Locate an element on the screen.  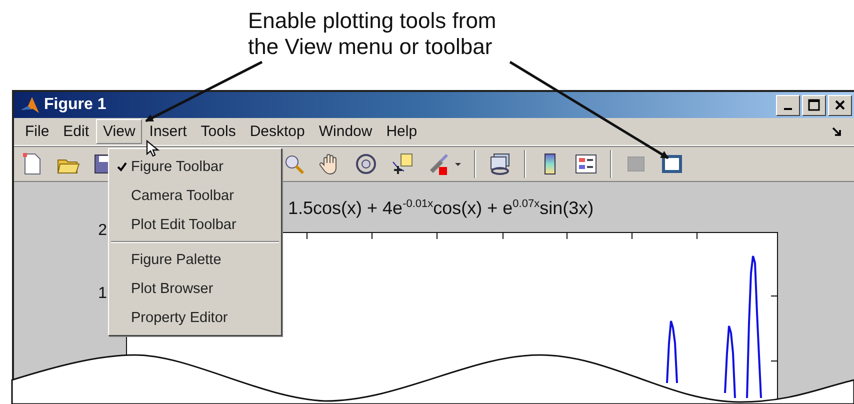
menu-item: Tools is located at coordinates (218, 131).